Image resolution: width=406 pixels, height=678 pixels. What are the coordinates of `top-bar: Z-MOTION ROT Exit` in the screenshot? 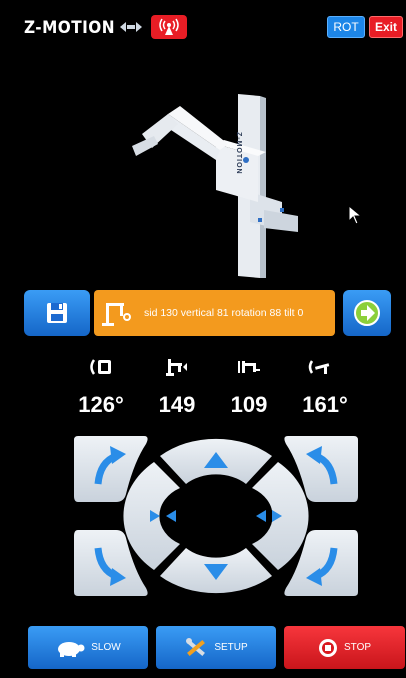 It's located at (203, 24).